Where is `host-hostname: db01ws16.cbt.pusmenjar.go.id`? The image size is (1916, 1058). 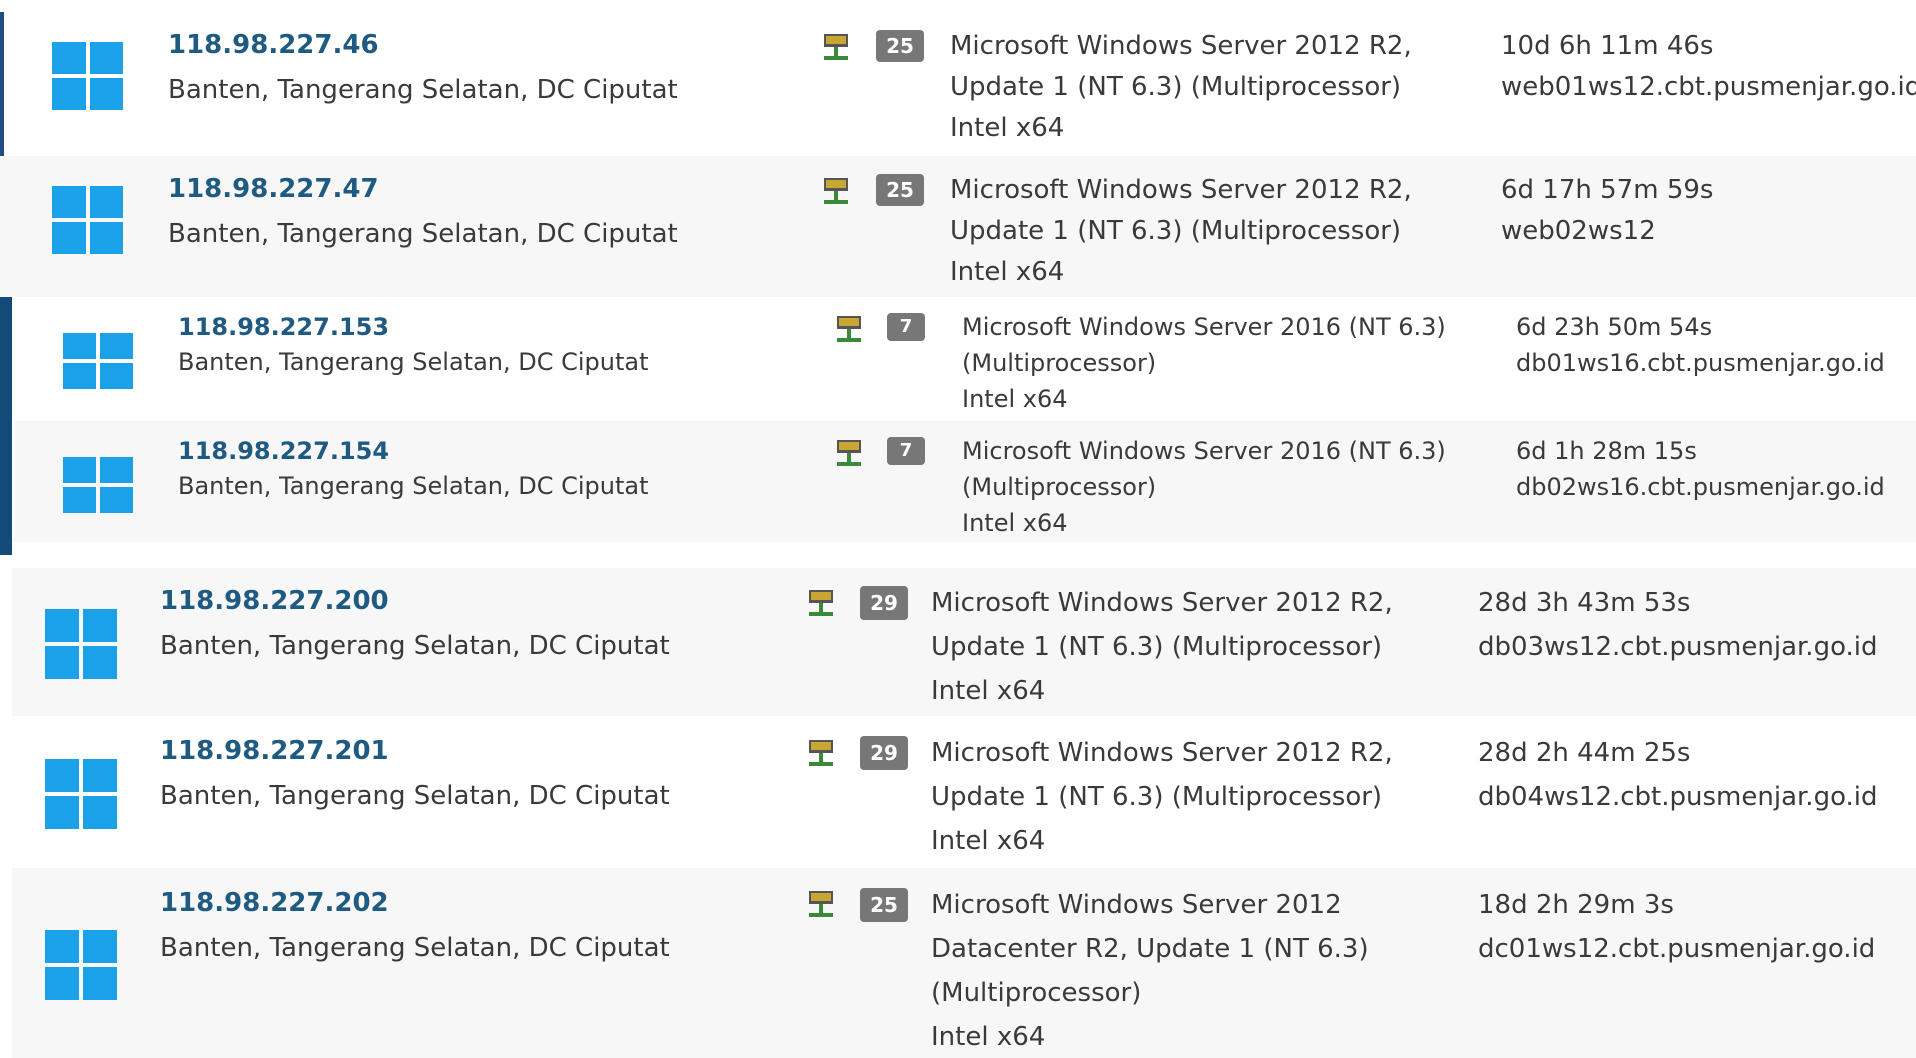 host-hostname: db01ws16.cbt.pusmenjar.go.id is located at coordinates (1700, 363).